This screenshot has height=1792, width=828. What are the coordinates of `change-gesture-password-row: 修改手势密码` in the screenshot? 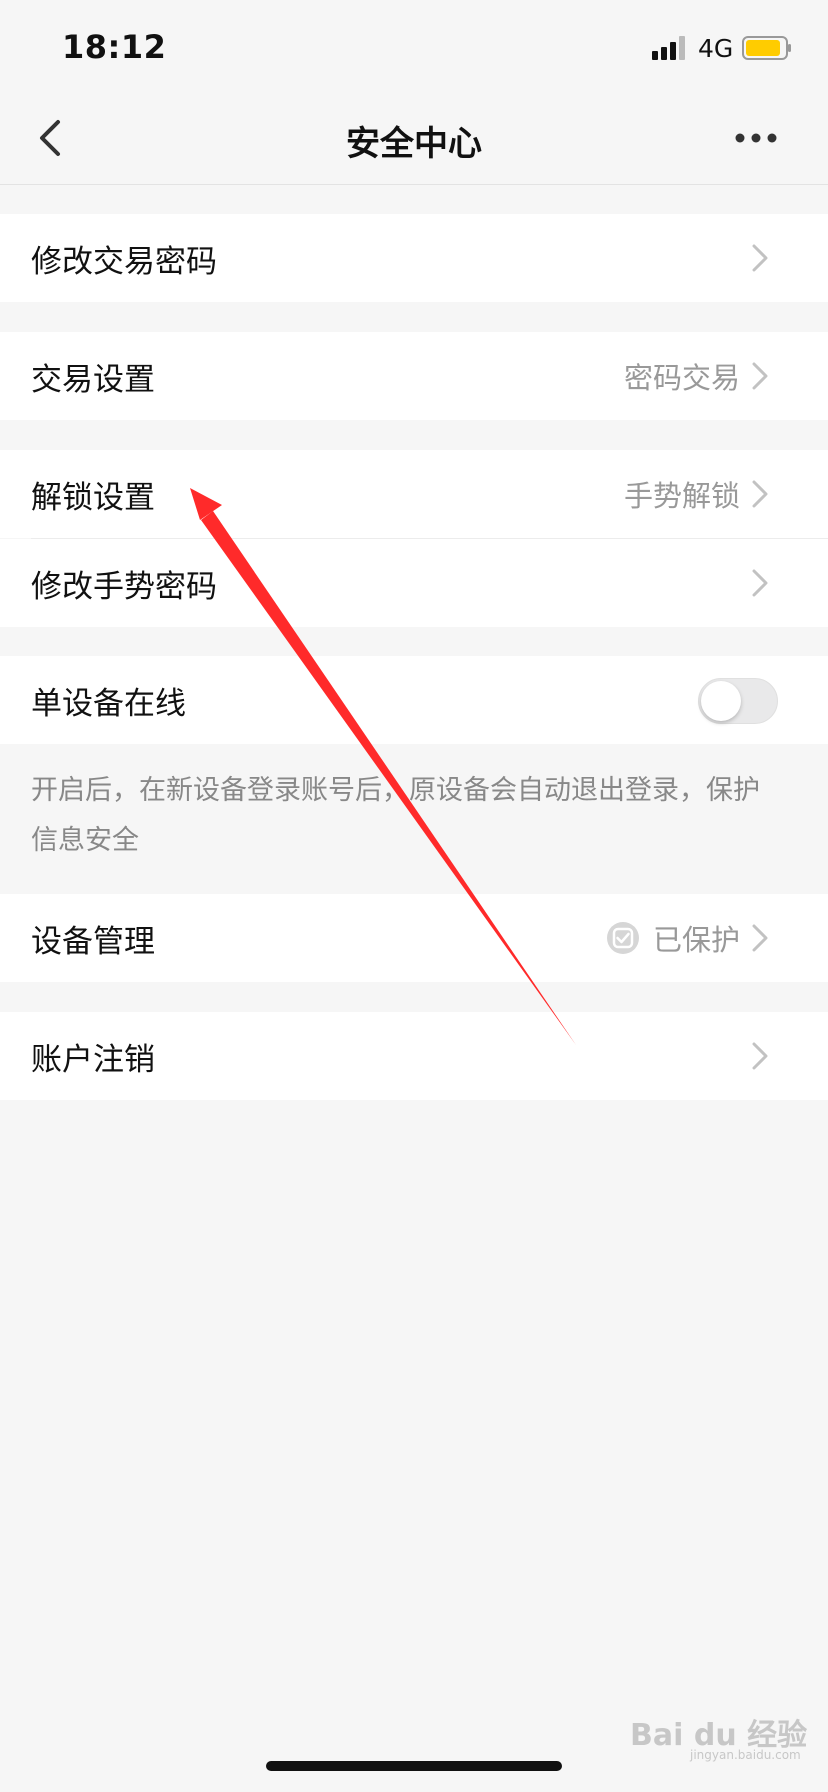 It's located at (414, 583).